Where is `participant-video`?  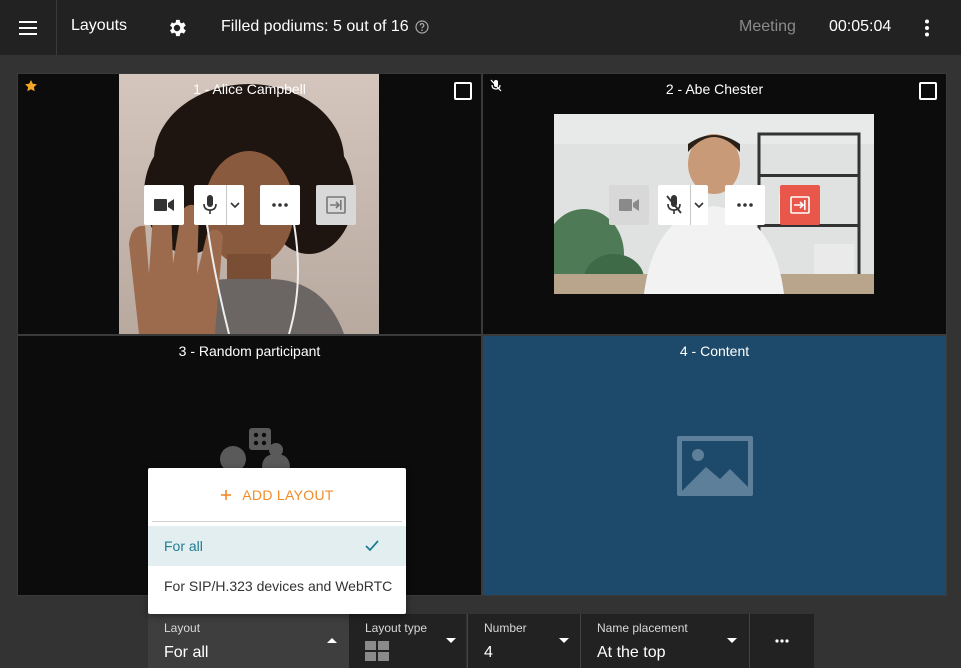
participant-video is located at coordinates (714, 204).